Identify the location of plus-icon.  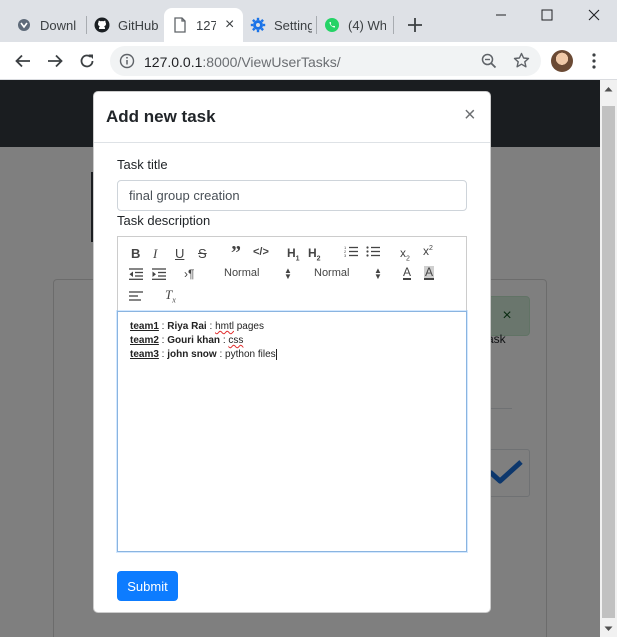
(415, 25).